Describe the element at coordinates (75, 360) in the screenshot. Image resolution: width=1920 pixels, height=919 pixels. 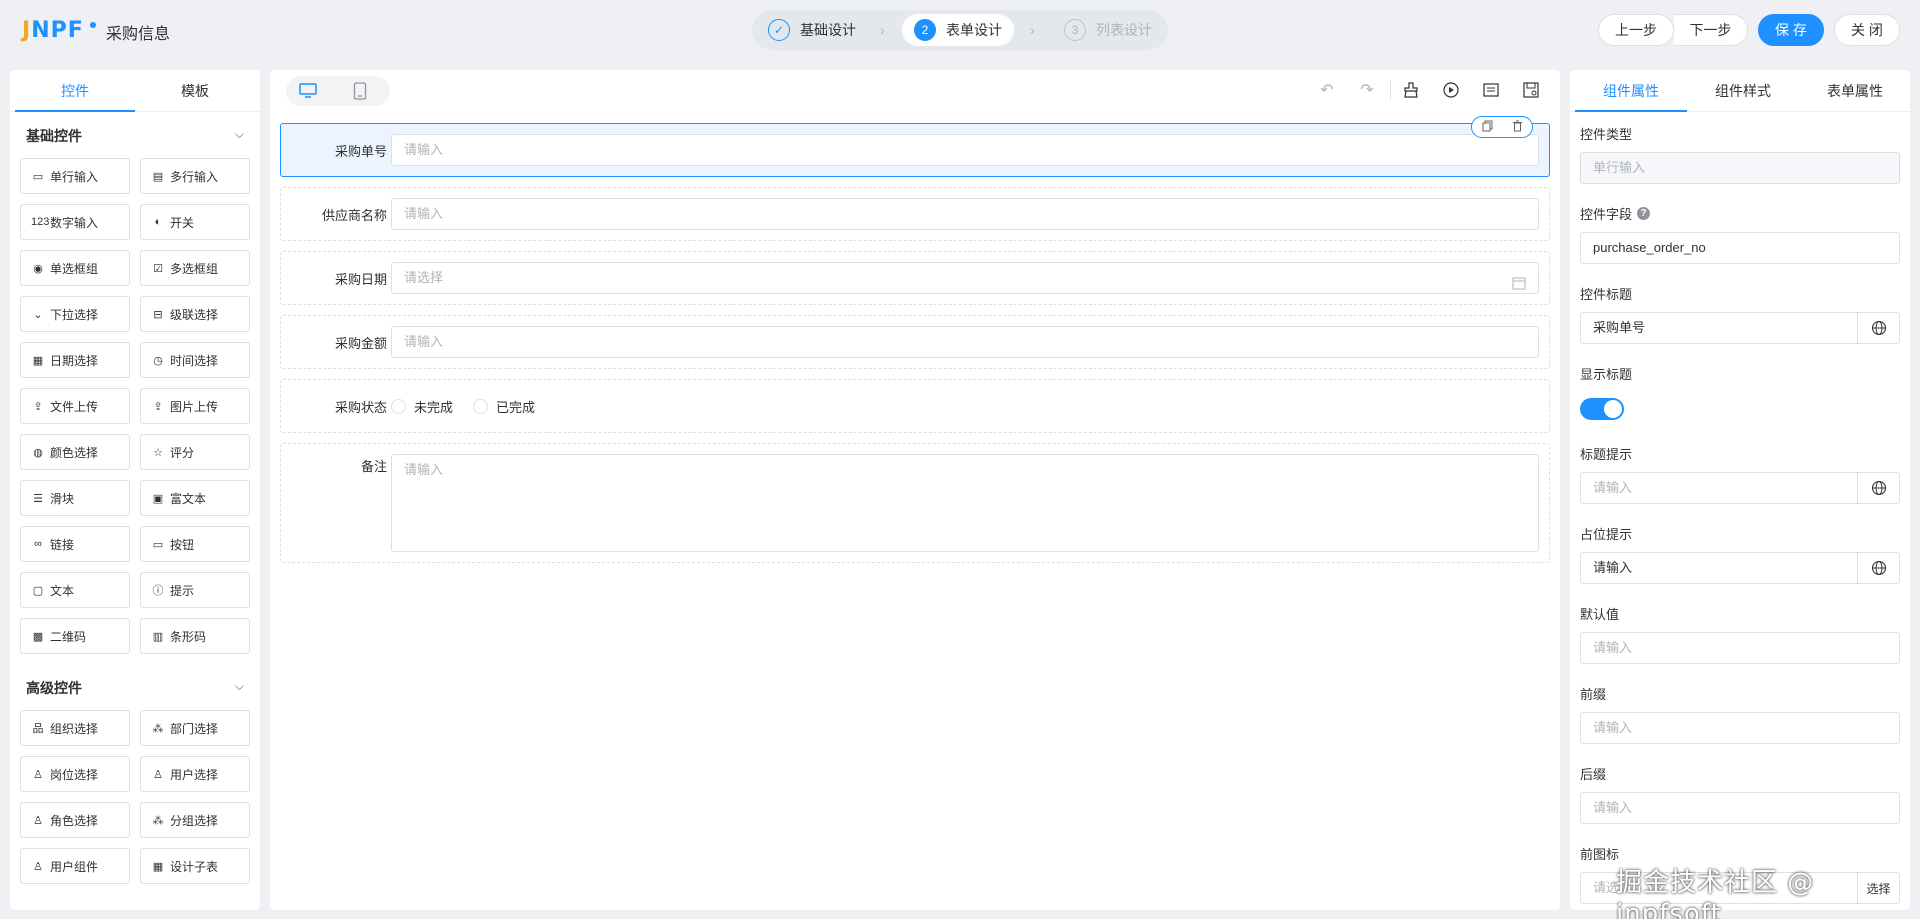
I see `component-item-日期选择: ▦ 日期选择` at that location.